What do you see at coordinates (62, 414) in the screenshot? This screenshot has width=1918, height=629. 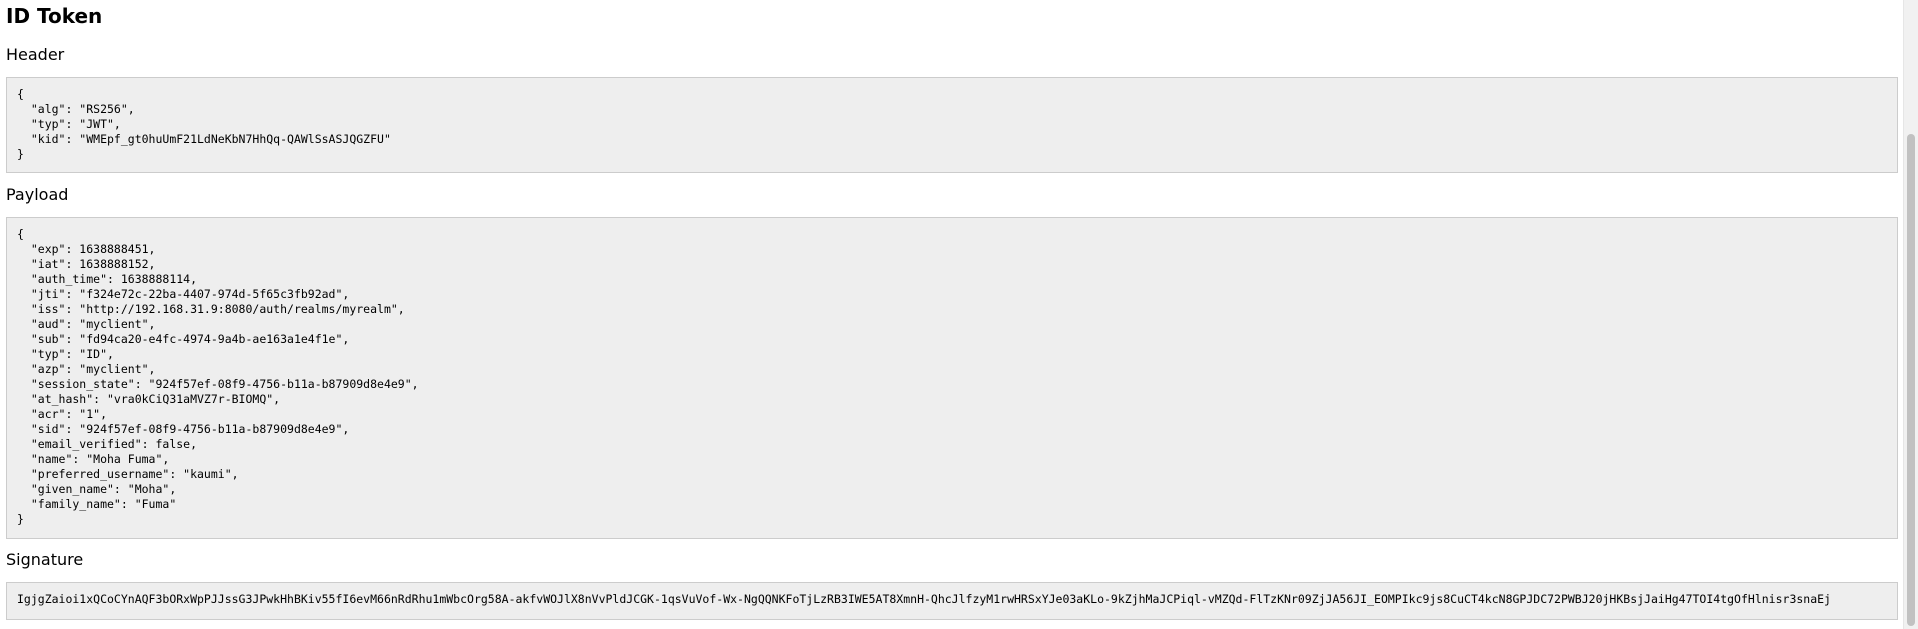 I see `payload-line: "acr": "1",` at bounding box center [62, 414].